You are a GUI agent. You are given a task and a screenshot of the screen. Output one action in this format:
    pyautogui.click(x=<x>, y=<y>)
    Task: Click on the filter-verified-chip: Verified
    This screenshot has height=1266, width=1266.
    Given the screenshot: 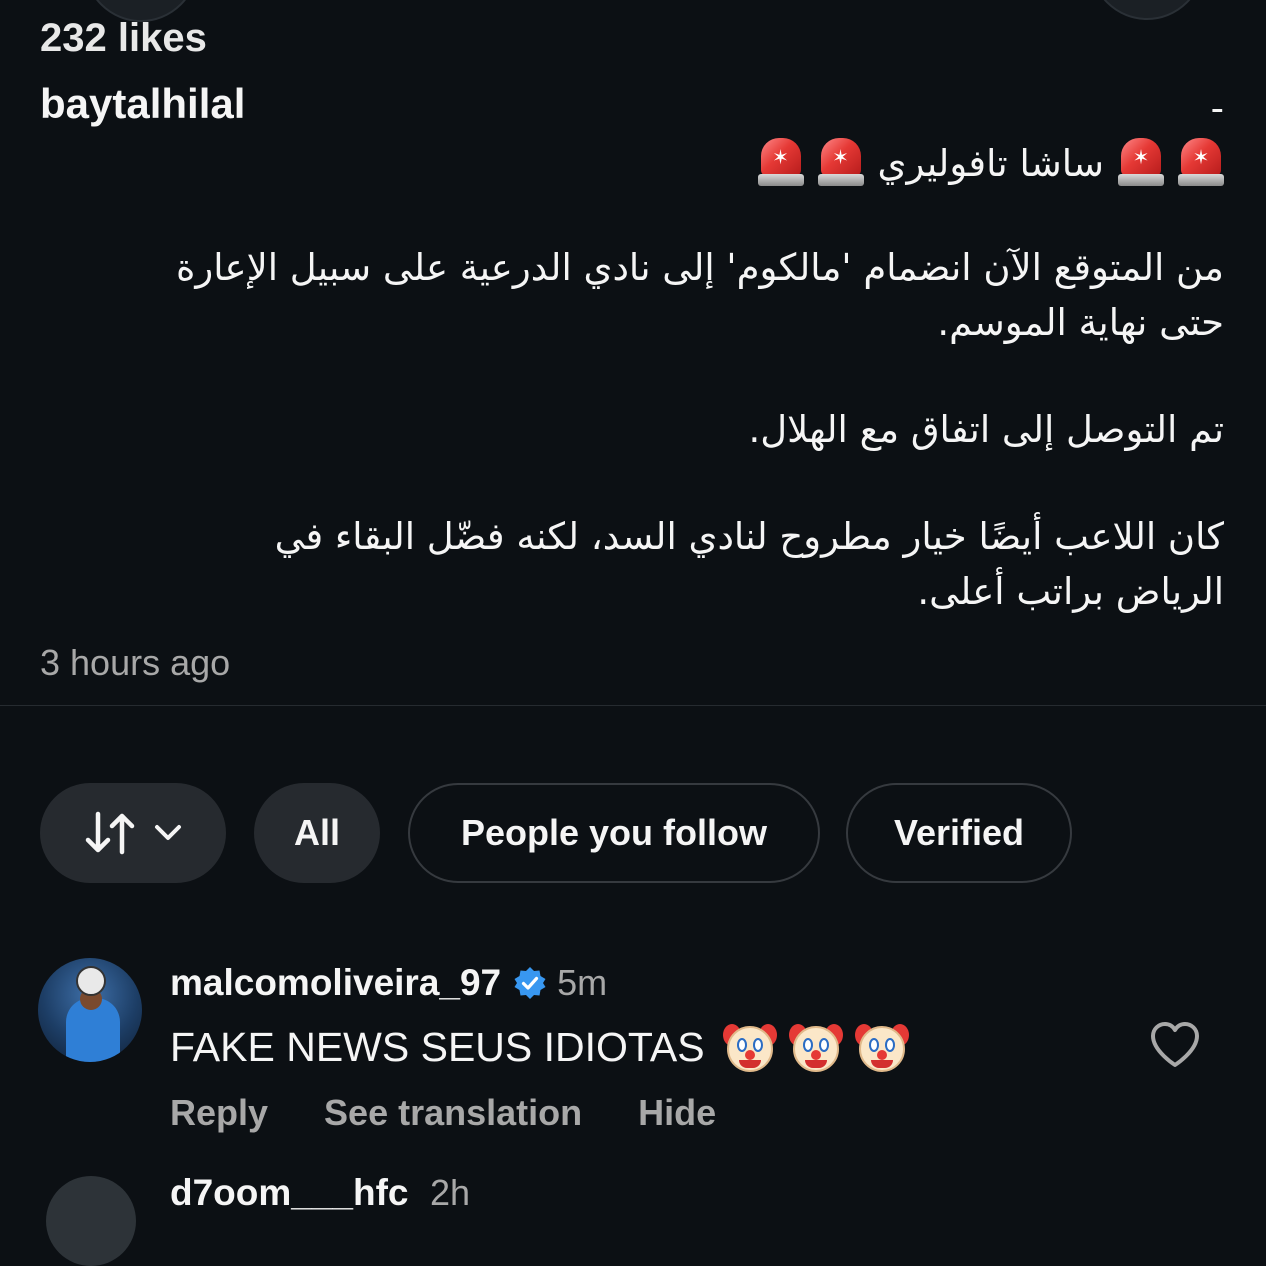 What is the action you would take?
    pyautogui.click(x=959, y=833)
    